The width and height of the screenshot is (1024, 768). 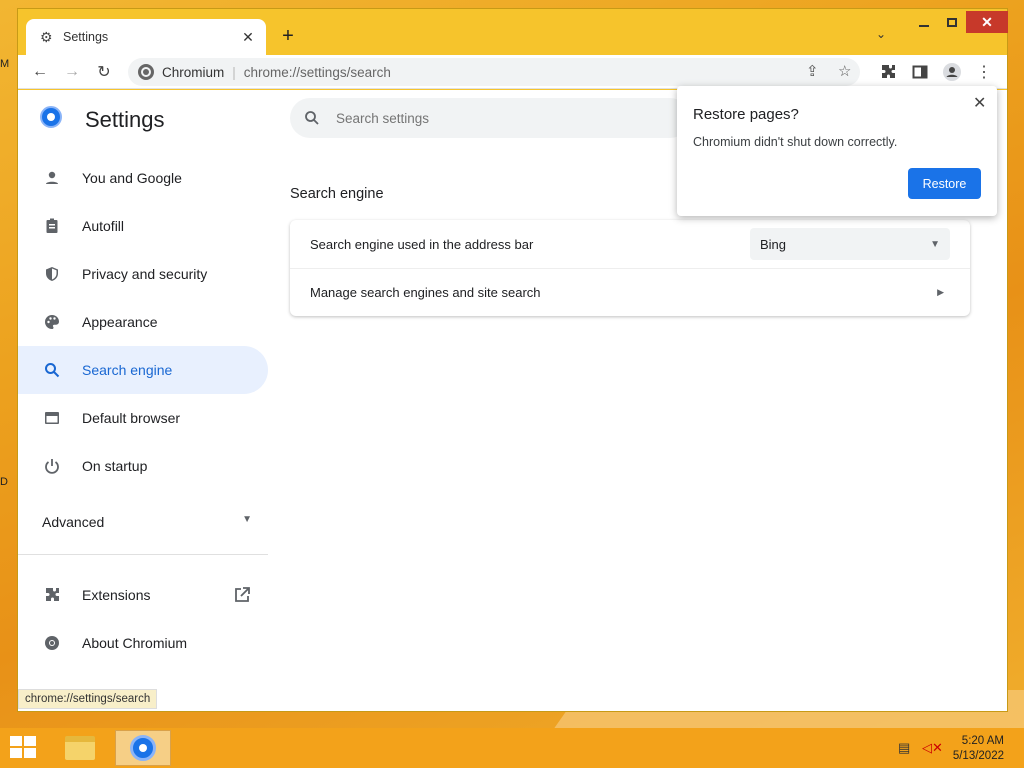 What do you see at coordinates (944, 183) in the screenshot?
I see `restore-button: Restore` at bounding box center [944, 183].